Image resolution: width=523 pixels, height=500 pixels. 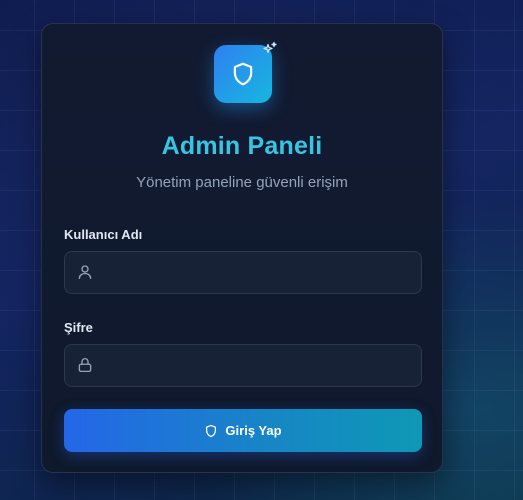 What do you see at coordinates (270, 47) in the screenshot?
I see `sparkles-icon` at bounding box center [270, 47].